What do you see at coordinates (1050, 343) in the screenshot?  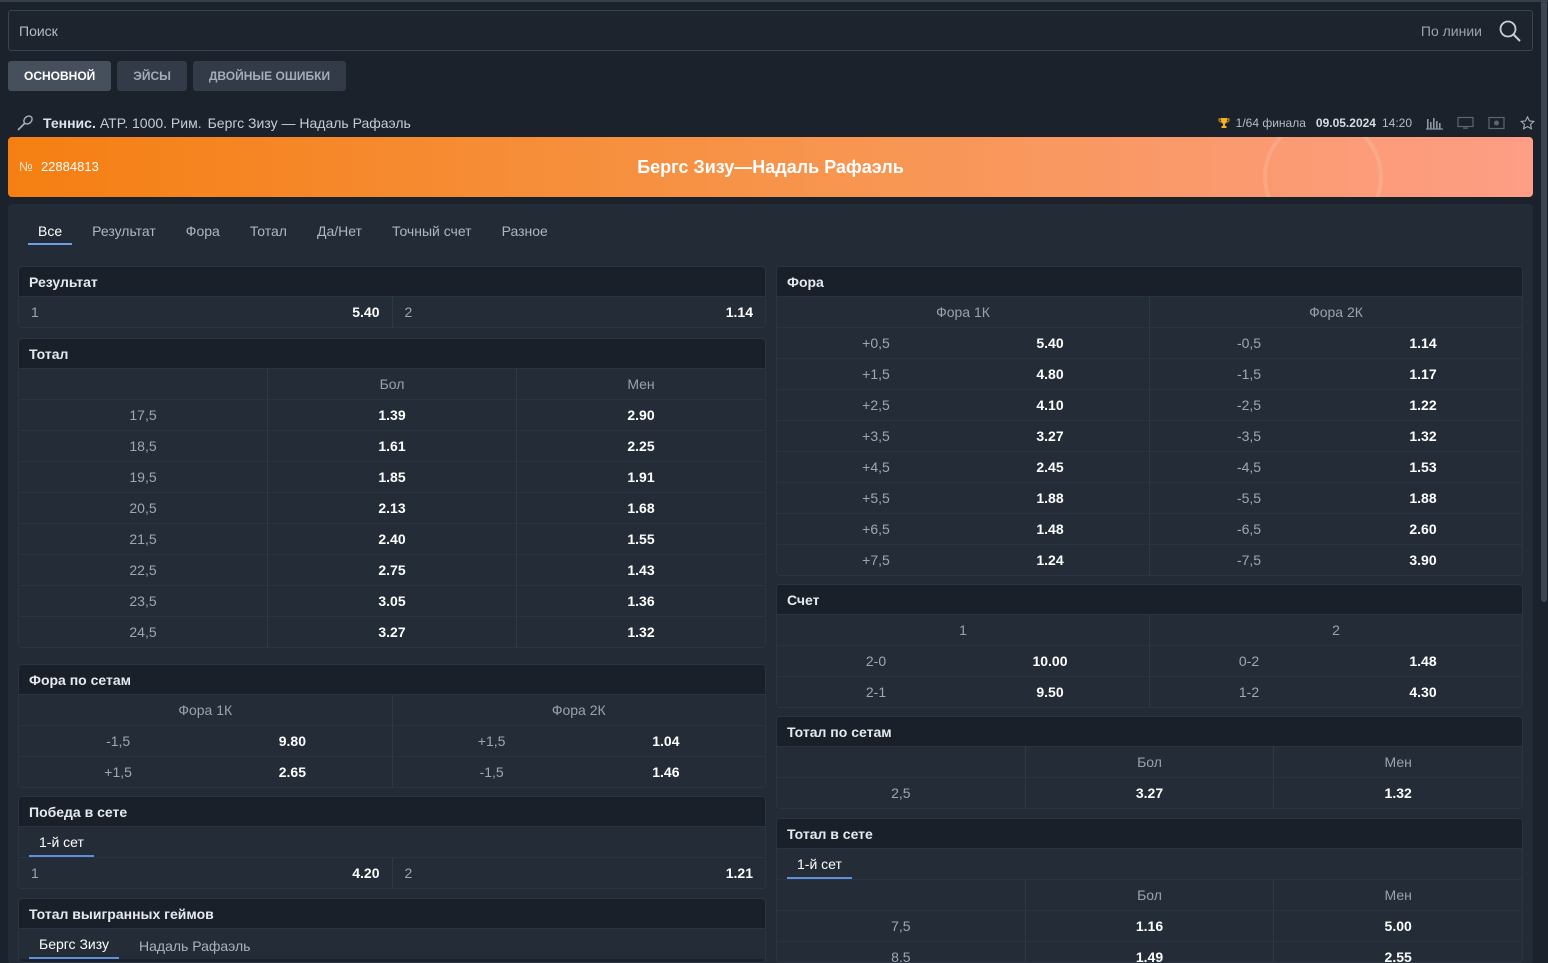 I see `odd-value: 5.40` at bounding box center [1050, 343].